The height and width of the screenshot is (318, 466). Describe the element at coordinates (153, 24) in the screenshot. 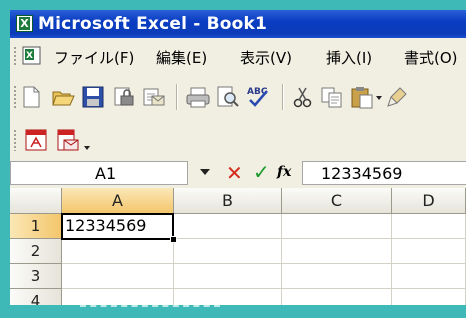

I see `window-title: Microsoft Excel - Book1` at that location.